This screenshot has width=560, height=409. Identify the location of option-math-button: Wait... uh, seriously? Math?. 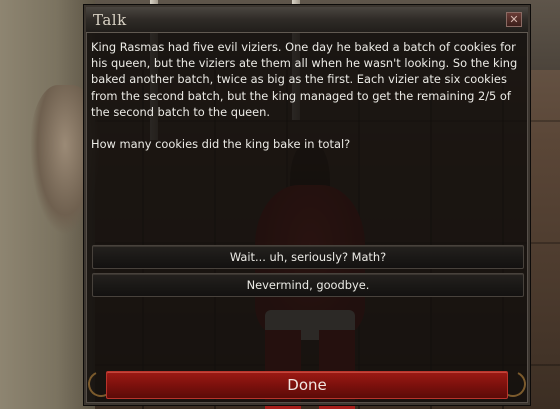
(308, 257).